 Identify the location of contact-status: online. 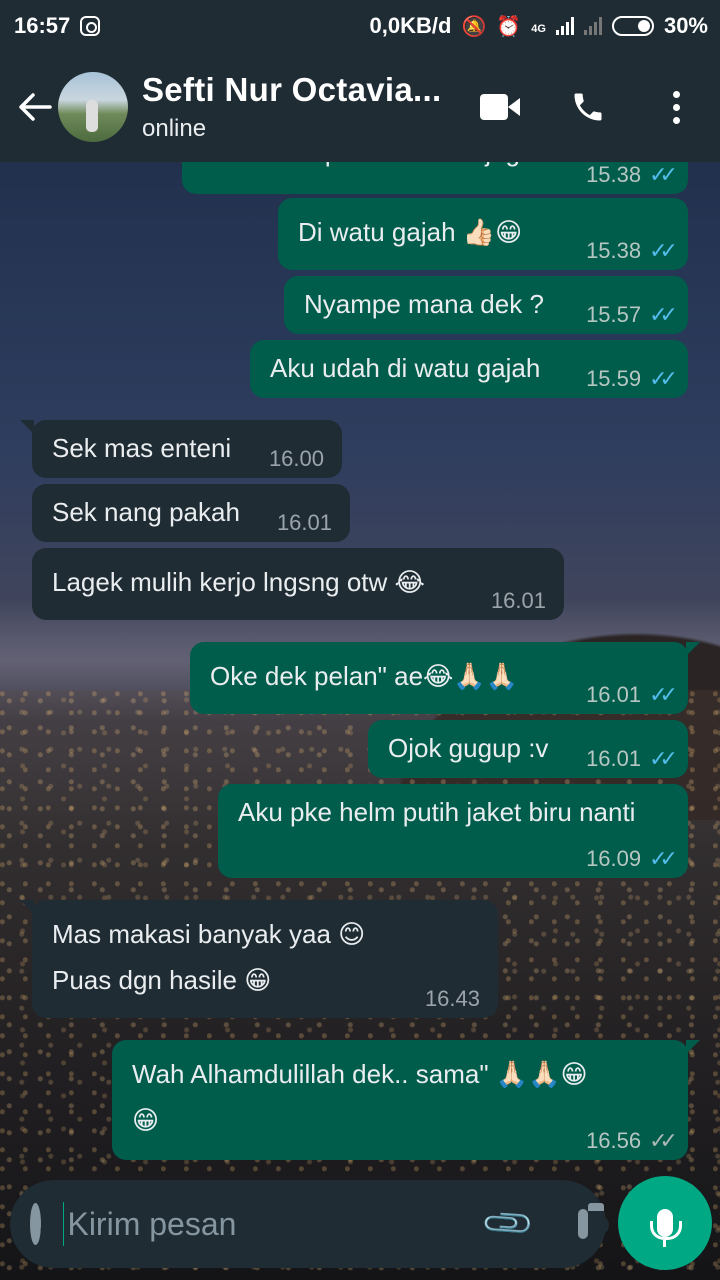
(174, 128).